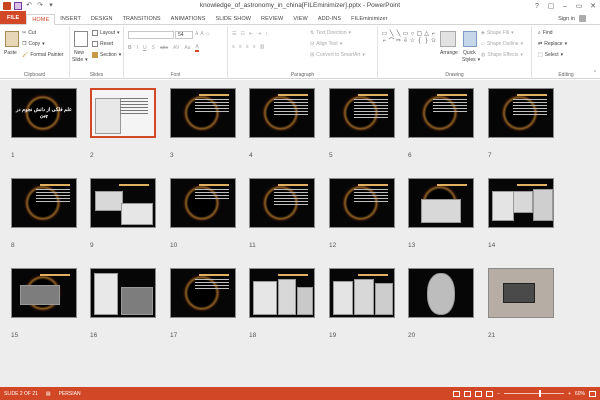  What do you see at coordinates (13, 17) in the screenshot?
I see `tab-file: FILE` at bounding box center [13, 17].